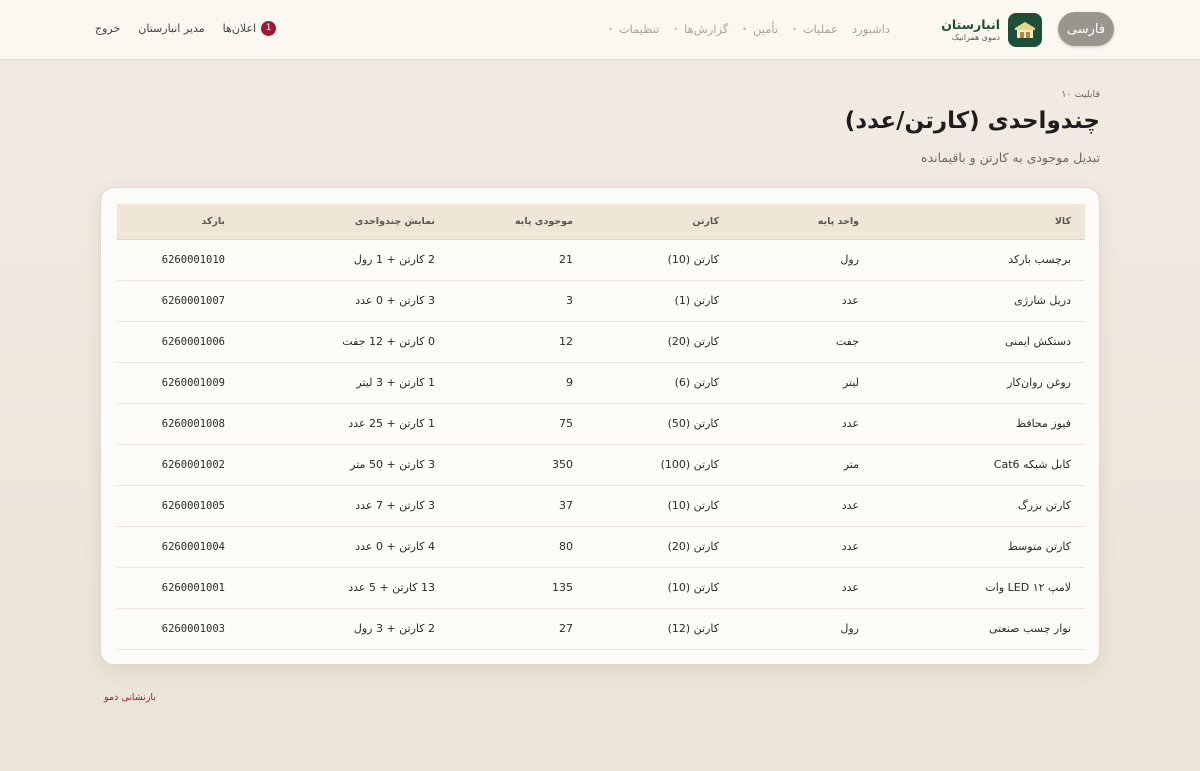 Image resolution: width=1200 pixels, height=771 pixels. I want to click on cell-multi-unit: 3 کارتن + 0 عدد, so click(344, 301).